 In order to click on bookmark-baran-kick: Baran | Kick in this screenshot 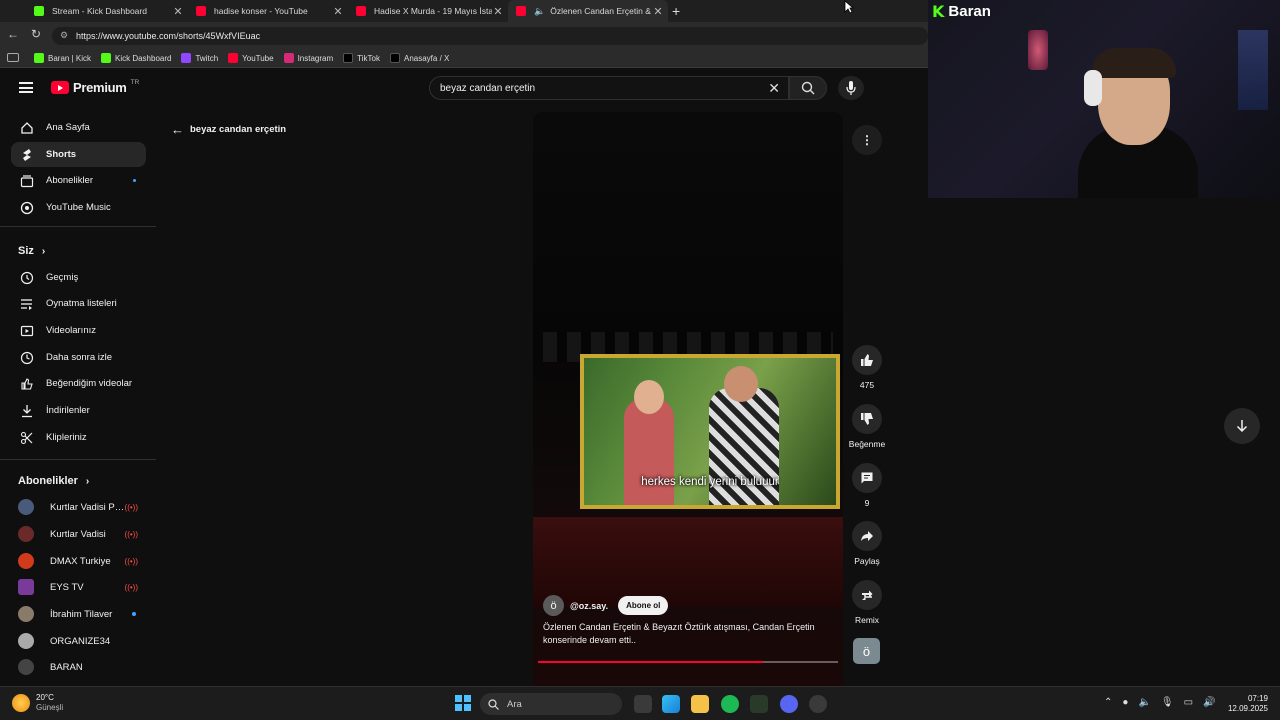, I will do `click(62, 58)`.